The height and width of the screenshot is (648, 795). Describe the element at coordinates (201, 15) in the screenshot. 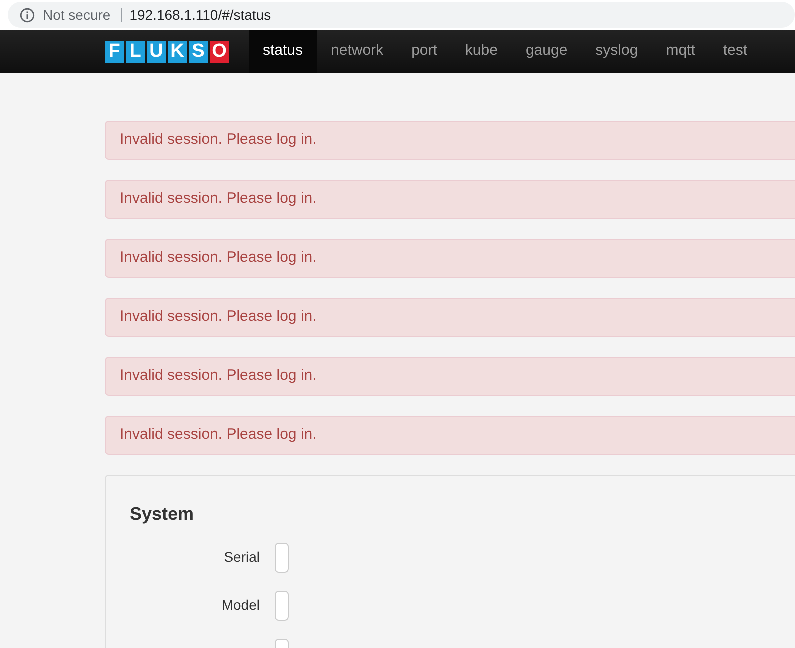

I see `url-text: 192.168.1.110/#/status` at that location.